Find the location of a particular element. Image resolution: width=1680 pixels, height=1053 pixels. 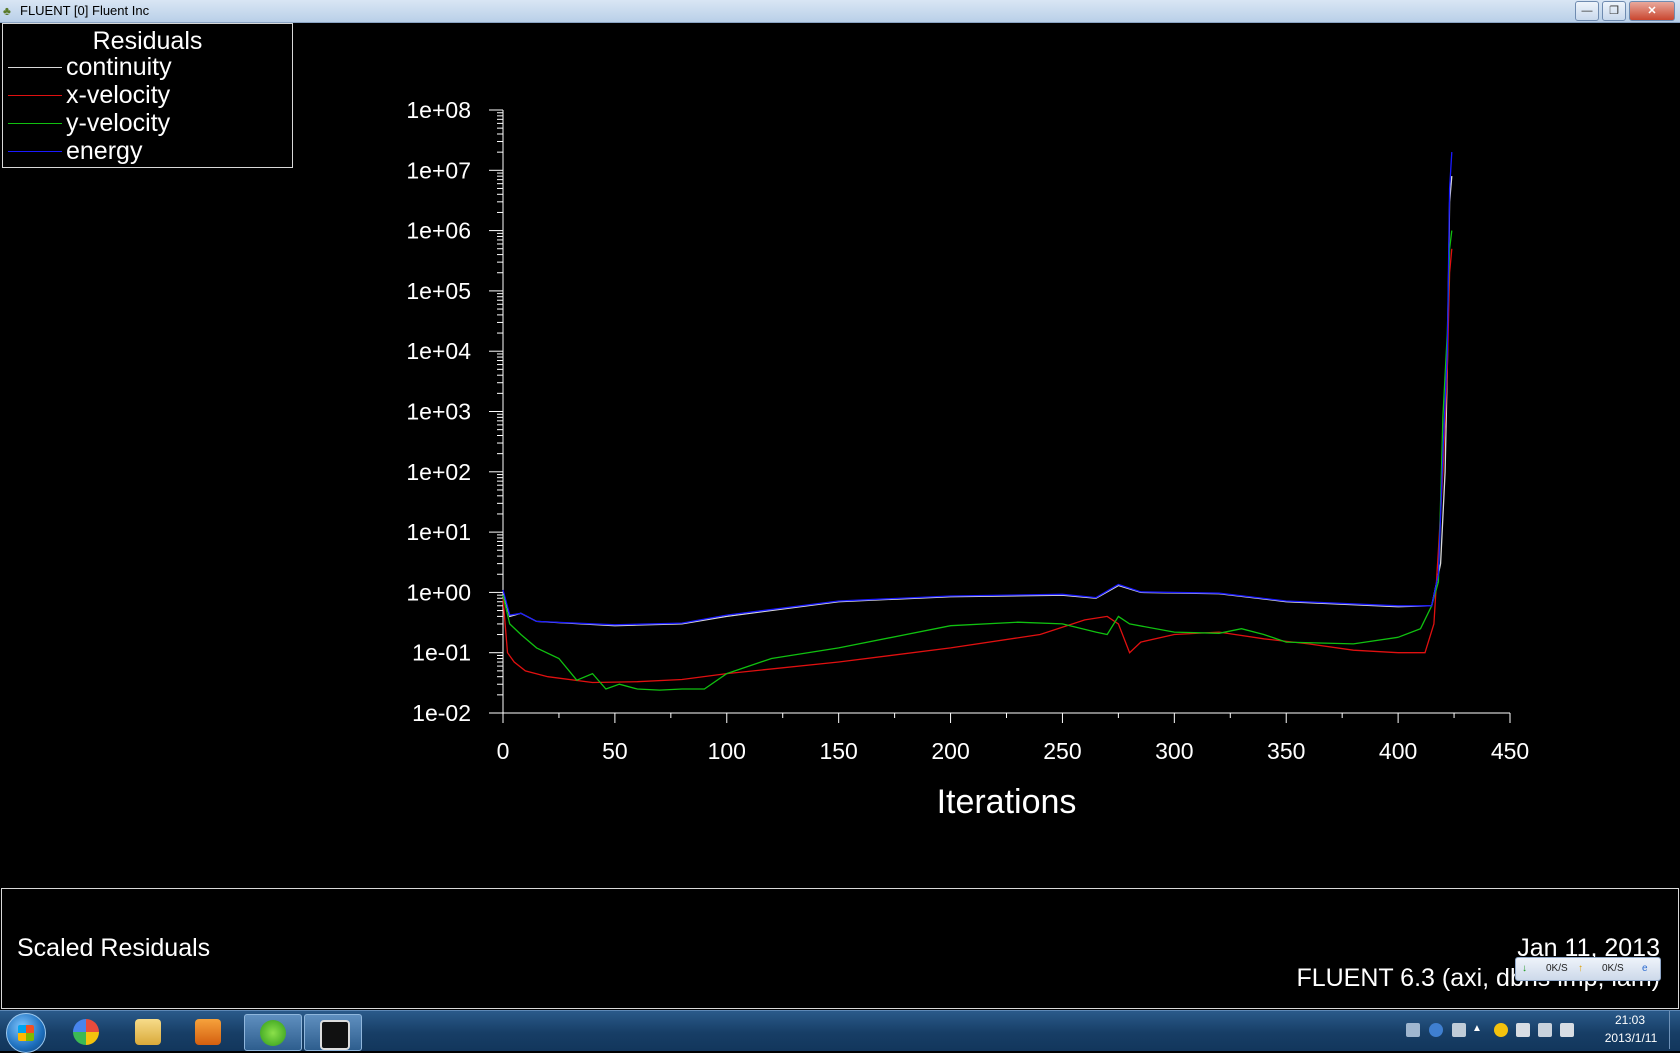

tray-network-icon is located at coordinates (1545, 1030).